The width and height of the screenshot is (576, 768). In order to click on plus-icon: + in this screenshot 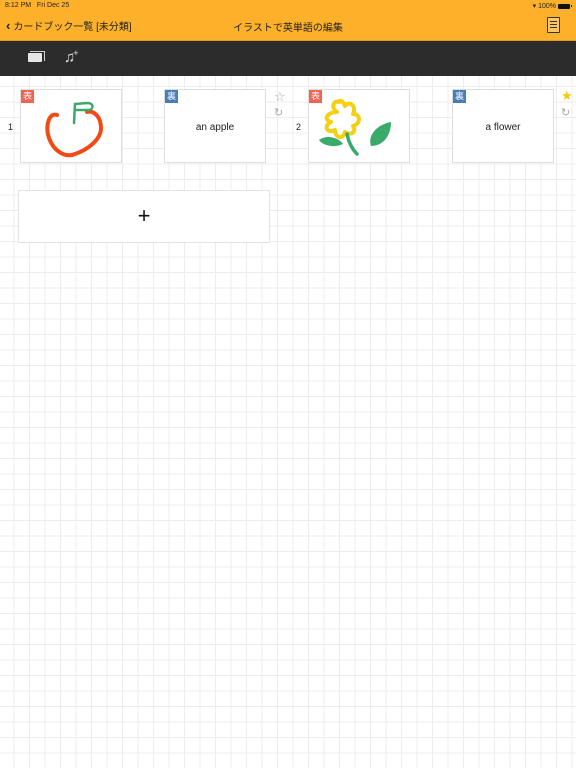, I will do `click(144, 215)`.